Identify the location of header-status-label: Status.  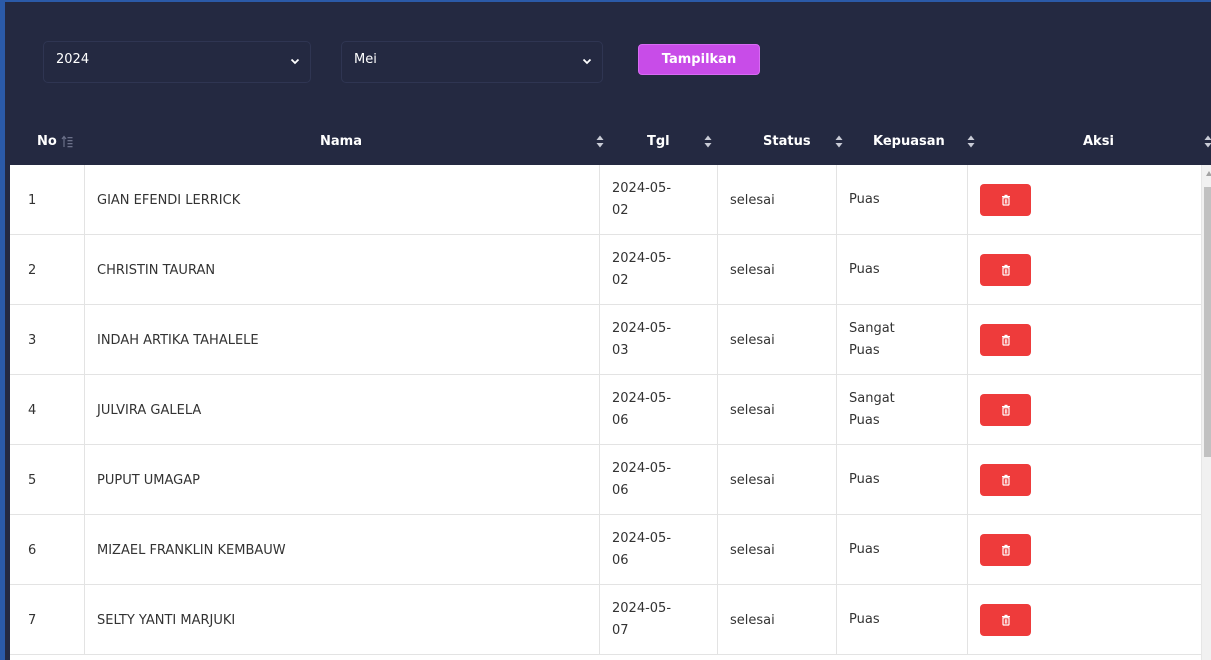
(787, 141).